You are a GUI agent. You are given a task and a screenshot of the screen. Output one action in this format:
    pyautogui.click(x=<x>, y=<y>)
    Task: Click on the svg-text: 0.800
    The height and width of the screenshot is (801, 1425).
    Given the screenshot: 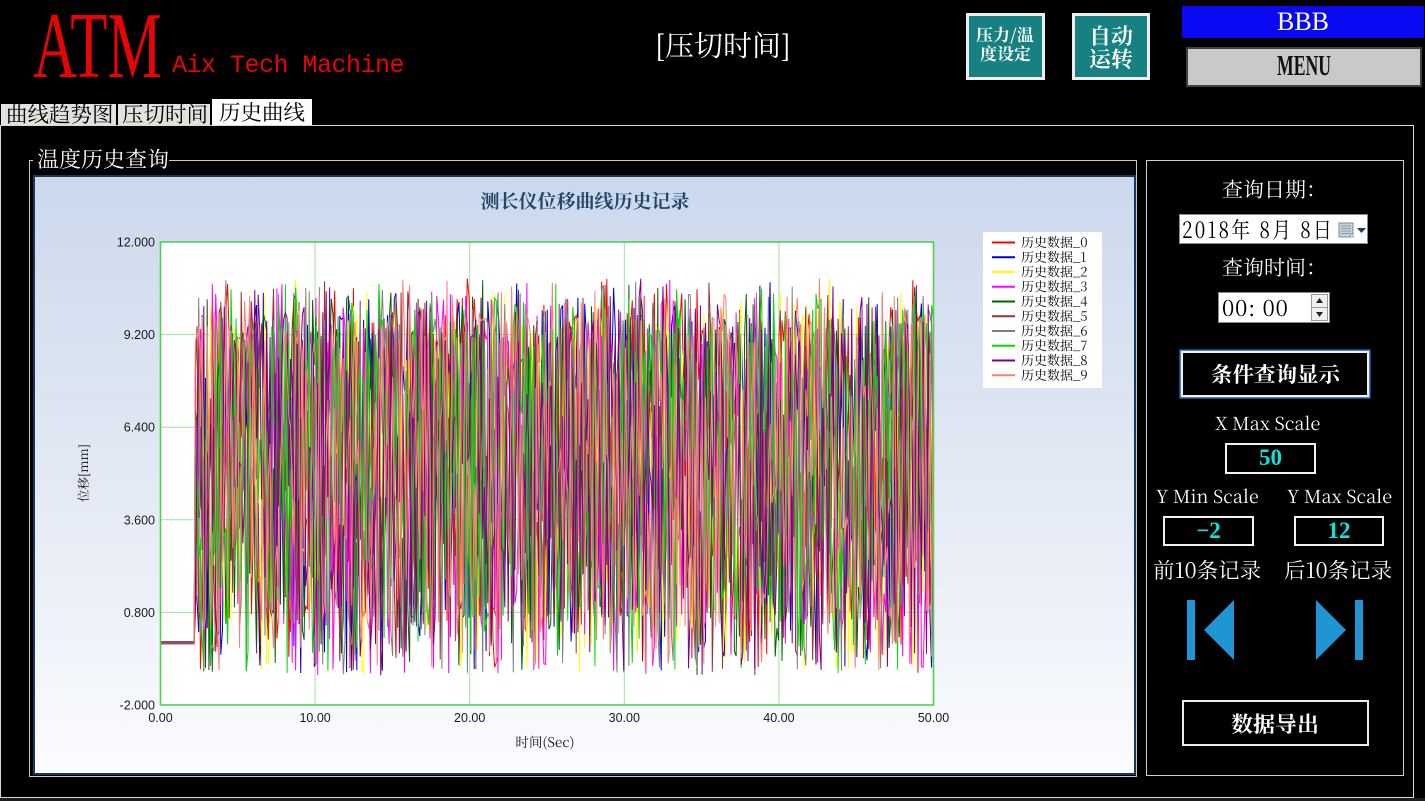 What is the action you would take?
    pyautogui.click(x=139, y=613)
    